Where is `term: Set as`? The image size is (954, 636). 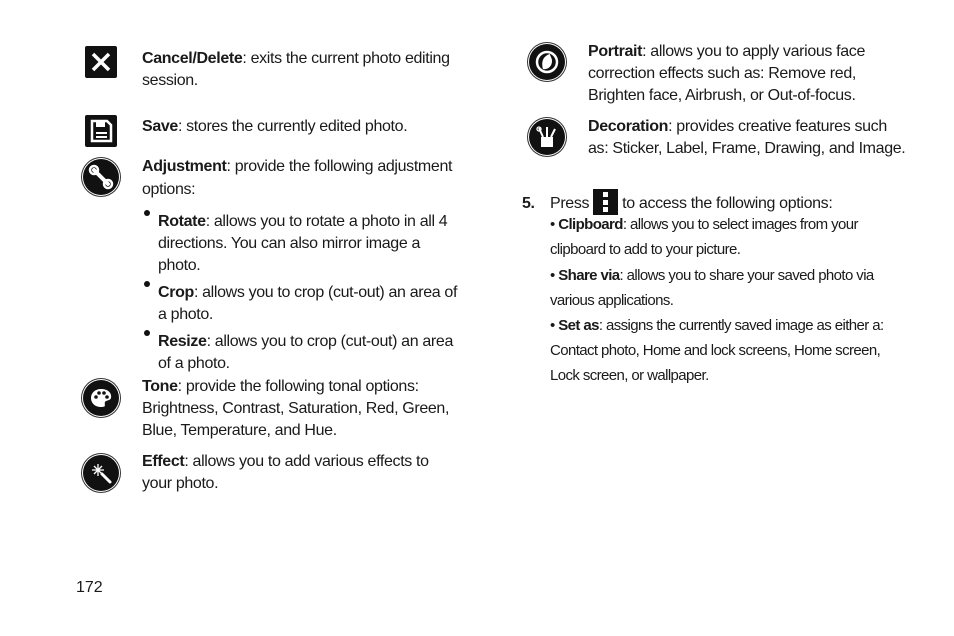 term: Set as is located at coordinates (578, 325).